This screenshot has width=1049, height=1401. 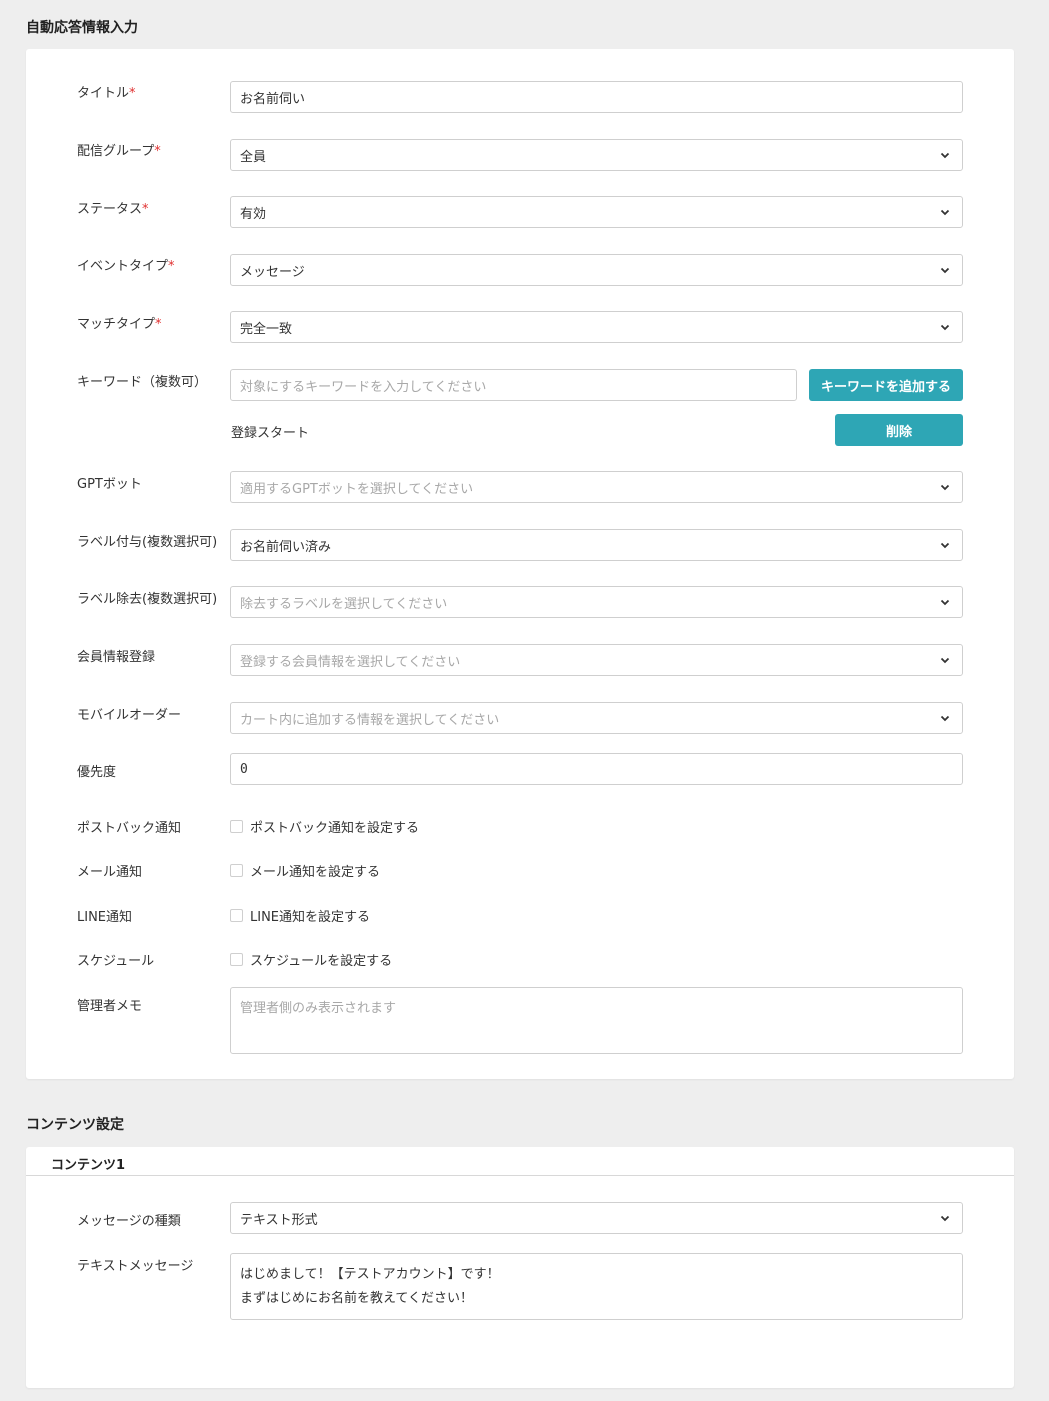 I want to click on label-add-label: ラベル付与(複数選択可), so click(x=147, y=542).